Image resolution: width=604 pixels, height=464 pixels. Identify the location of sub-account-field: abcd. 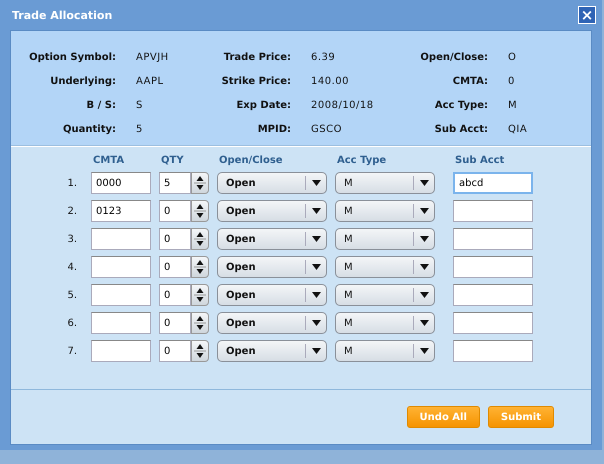
(493, 183).